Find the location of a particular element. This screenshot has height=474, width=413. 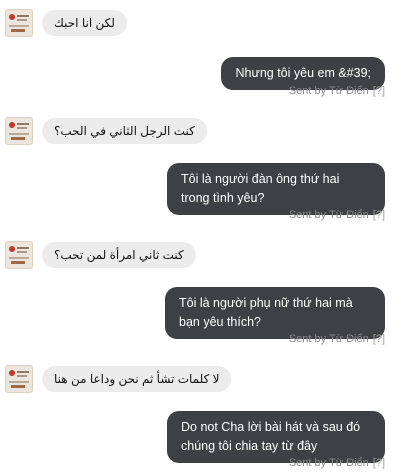

incoming-message-bubble: لا كلمات تشأ ثم نحن وداعا من هنا is located at coordinates (137, 379).